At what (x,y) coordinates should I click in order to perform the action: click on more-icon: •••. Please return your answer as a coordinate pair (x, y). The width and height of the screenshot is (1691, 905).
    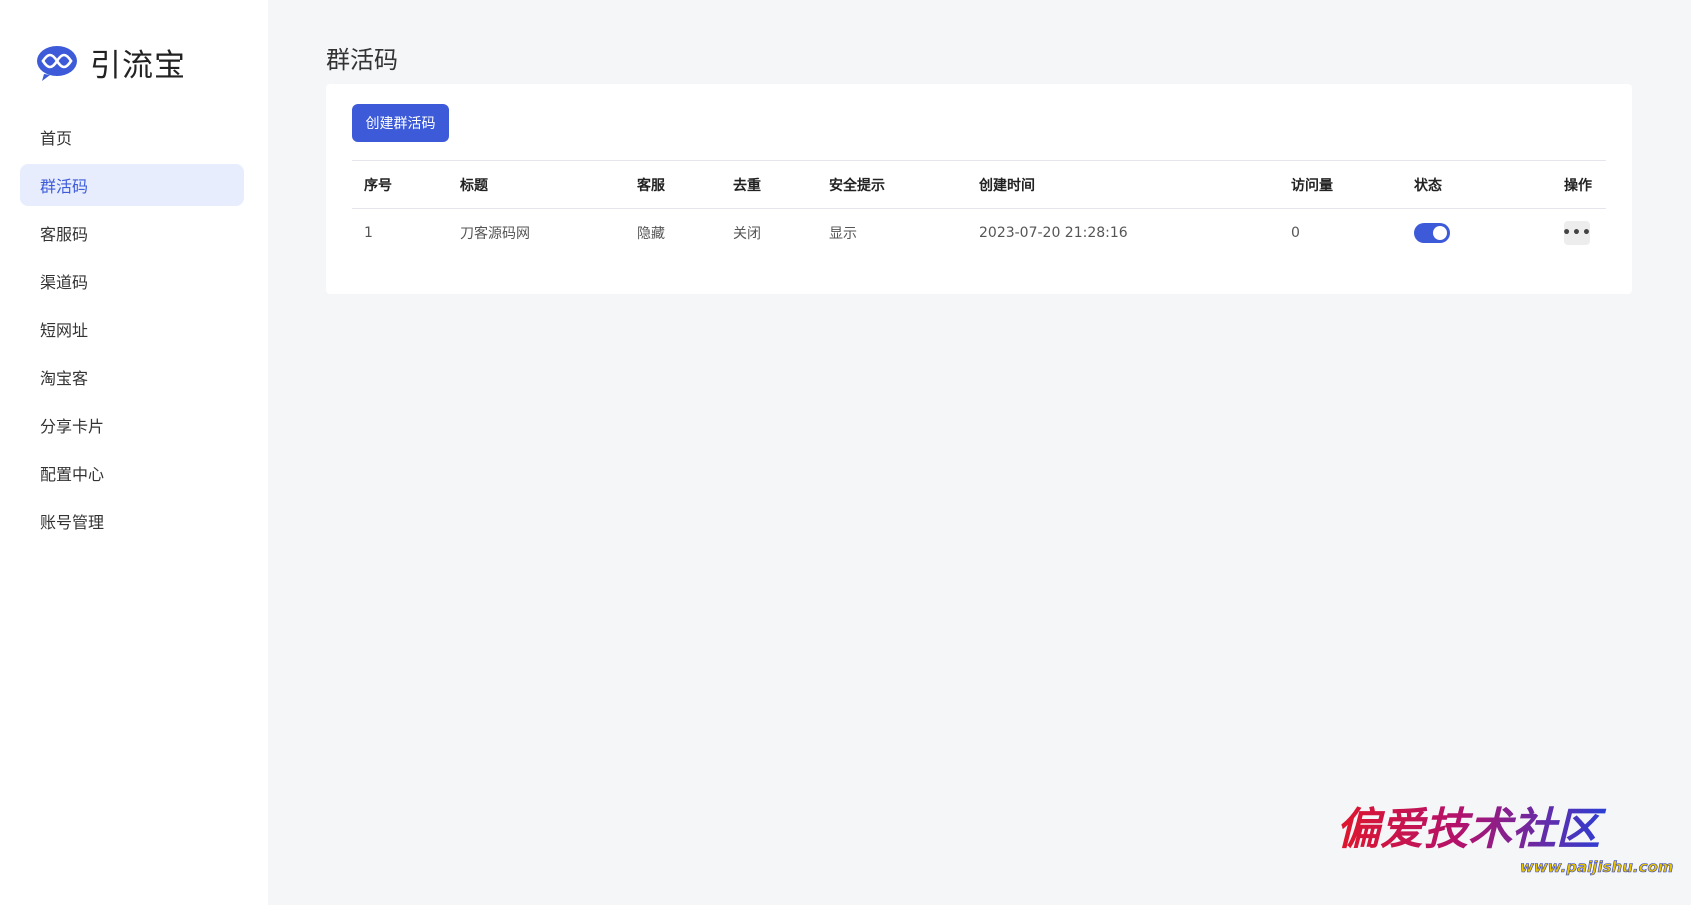
    Looking at the image, I should click on (1576, 233).